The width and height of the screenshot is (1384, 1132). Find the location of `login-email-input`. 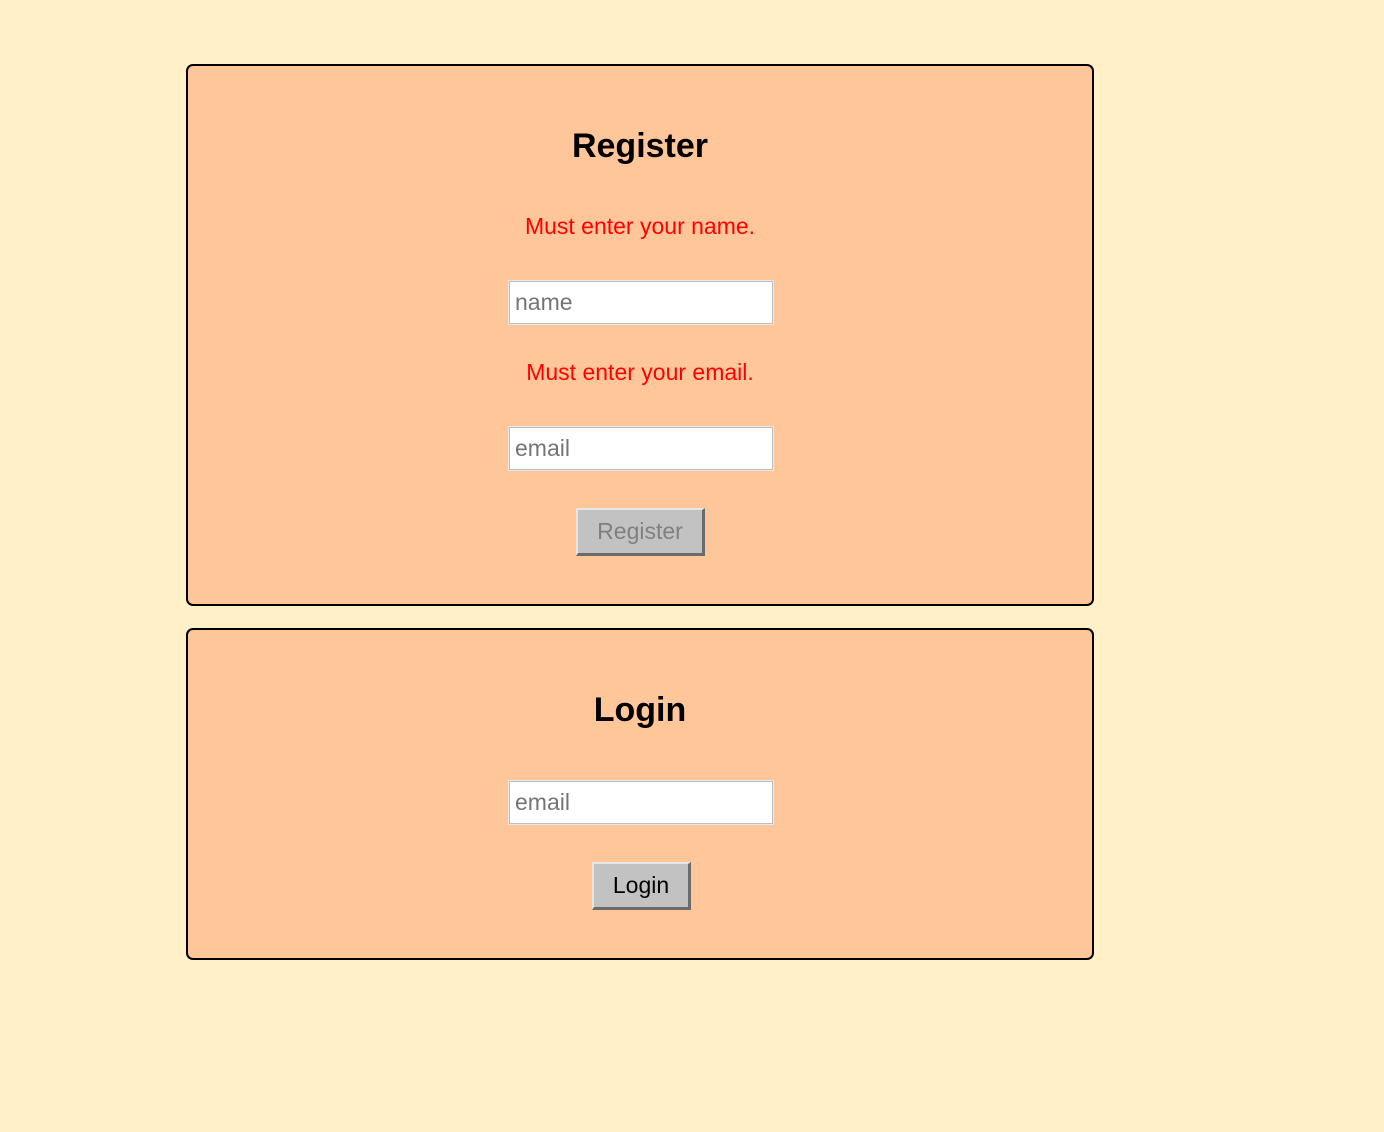

login-email-input is located at coordinates (641, 802).